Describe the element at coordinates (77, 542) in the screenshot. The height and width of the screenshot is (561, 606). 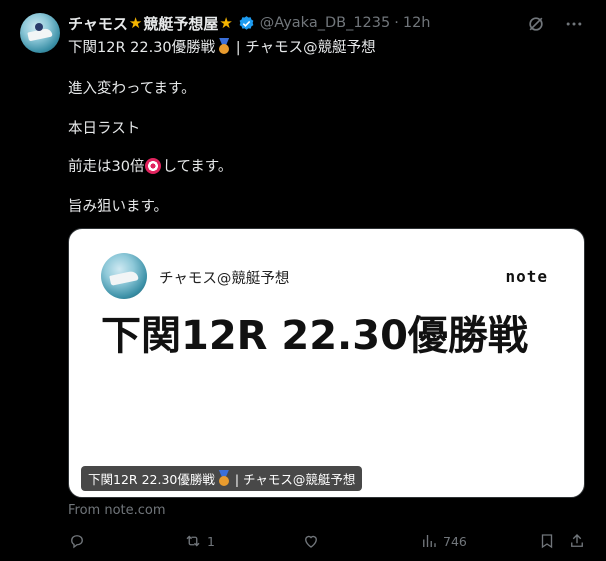
I see `reply-icon` at that location.